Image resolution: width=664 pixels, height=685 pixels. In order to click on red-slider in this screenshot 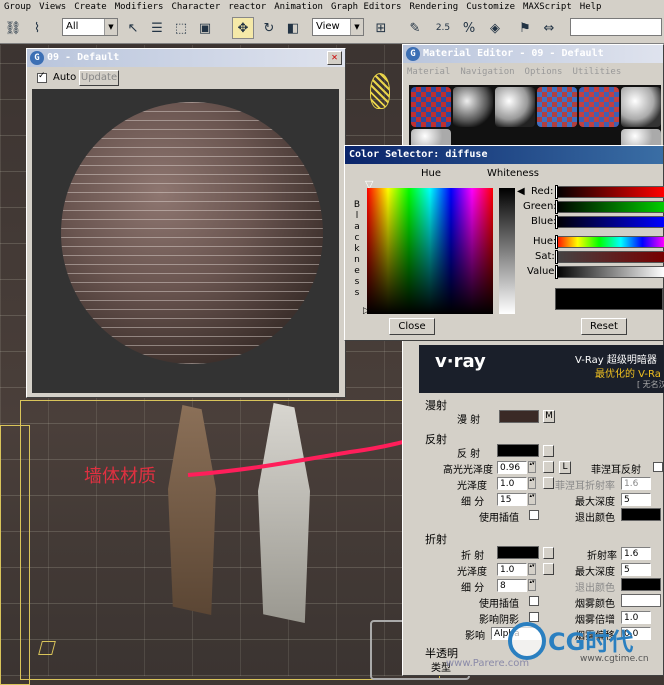, I will do `click(609, 192)`.